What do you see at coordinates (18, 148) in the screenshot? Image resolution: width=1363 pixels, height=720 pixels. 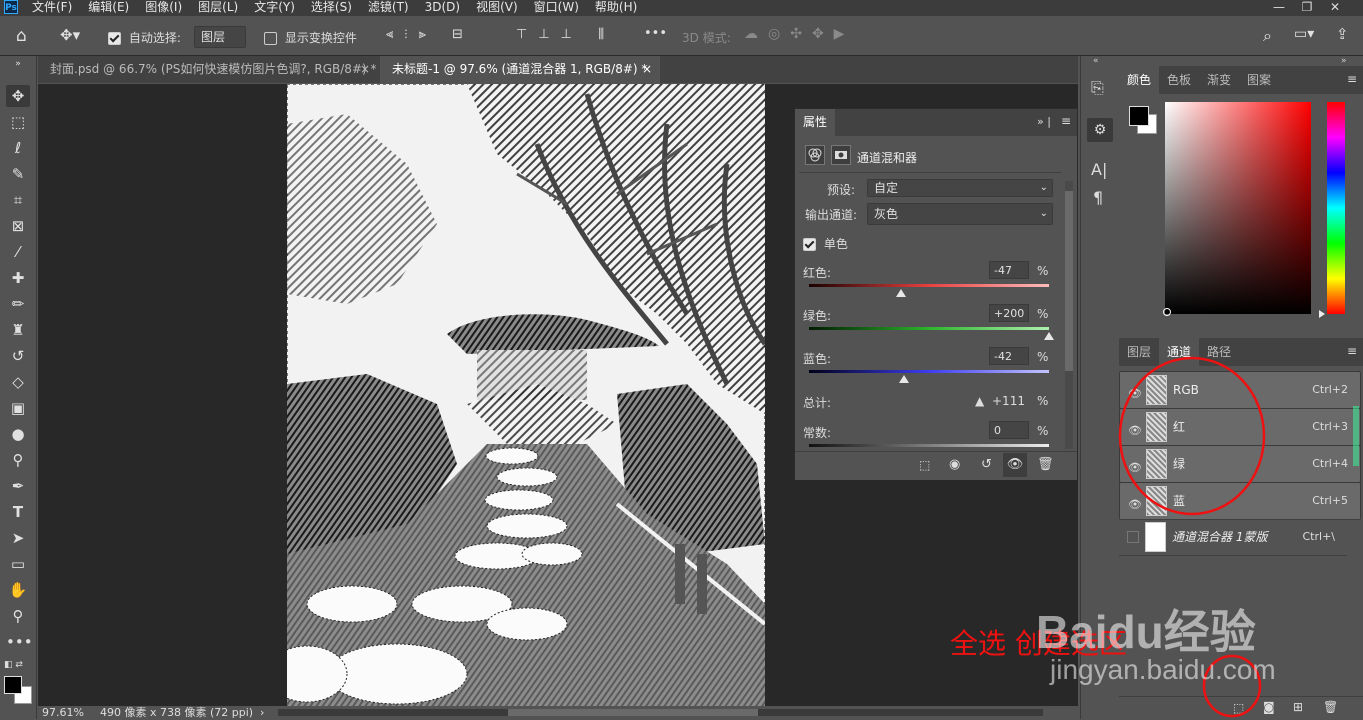 I see `lasso-tool-icon: ℓ` at bounding box center [18, 148].